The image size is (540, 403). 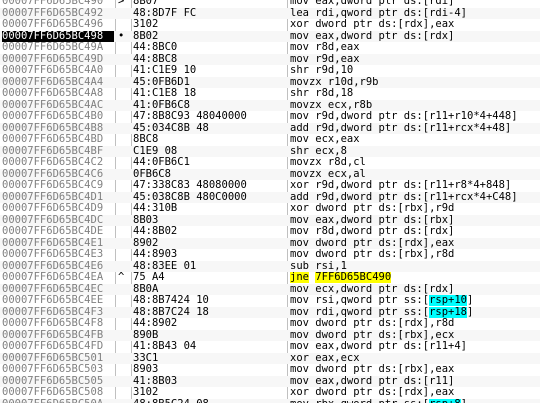 I want to click on address-cell: 00007FF6D65BC496, so click(x=58, y=25).